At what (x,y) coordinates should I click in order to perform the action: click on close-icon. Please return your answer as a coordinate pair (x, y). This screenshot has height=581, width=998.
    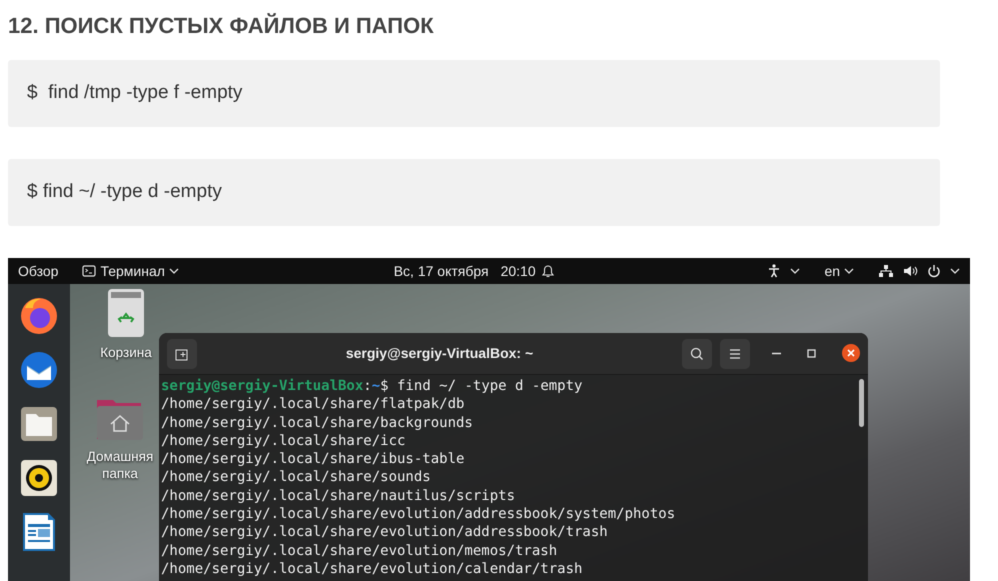
    Looking at the image, I should click on (851, 353).